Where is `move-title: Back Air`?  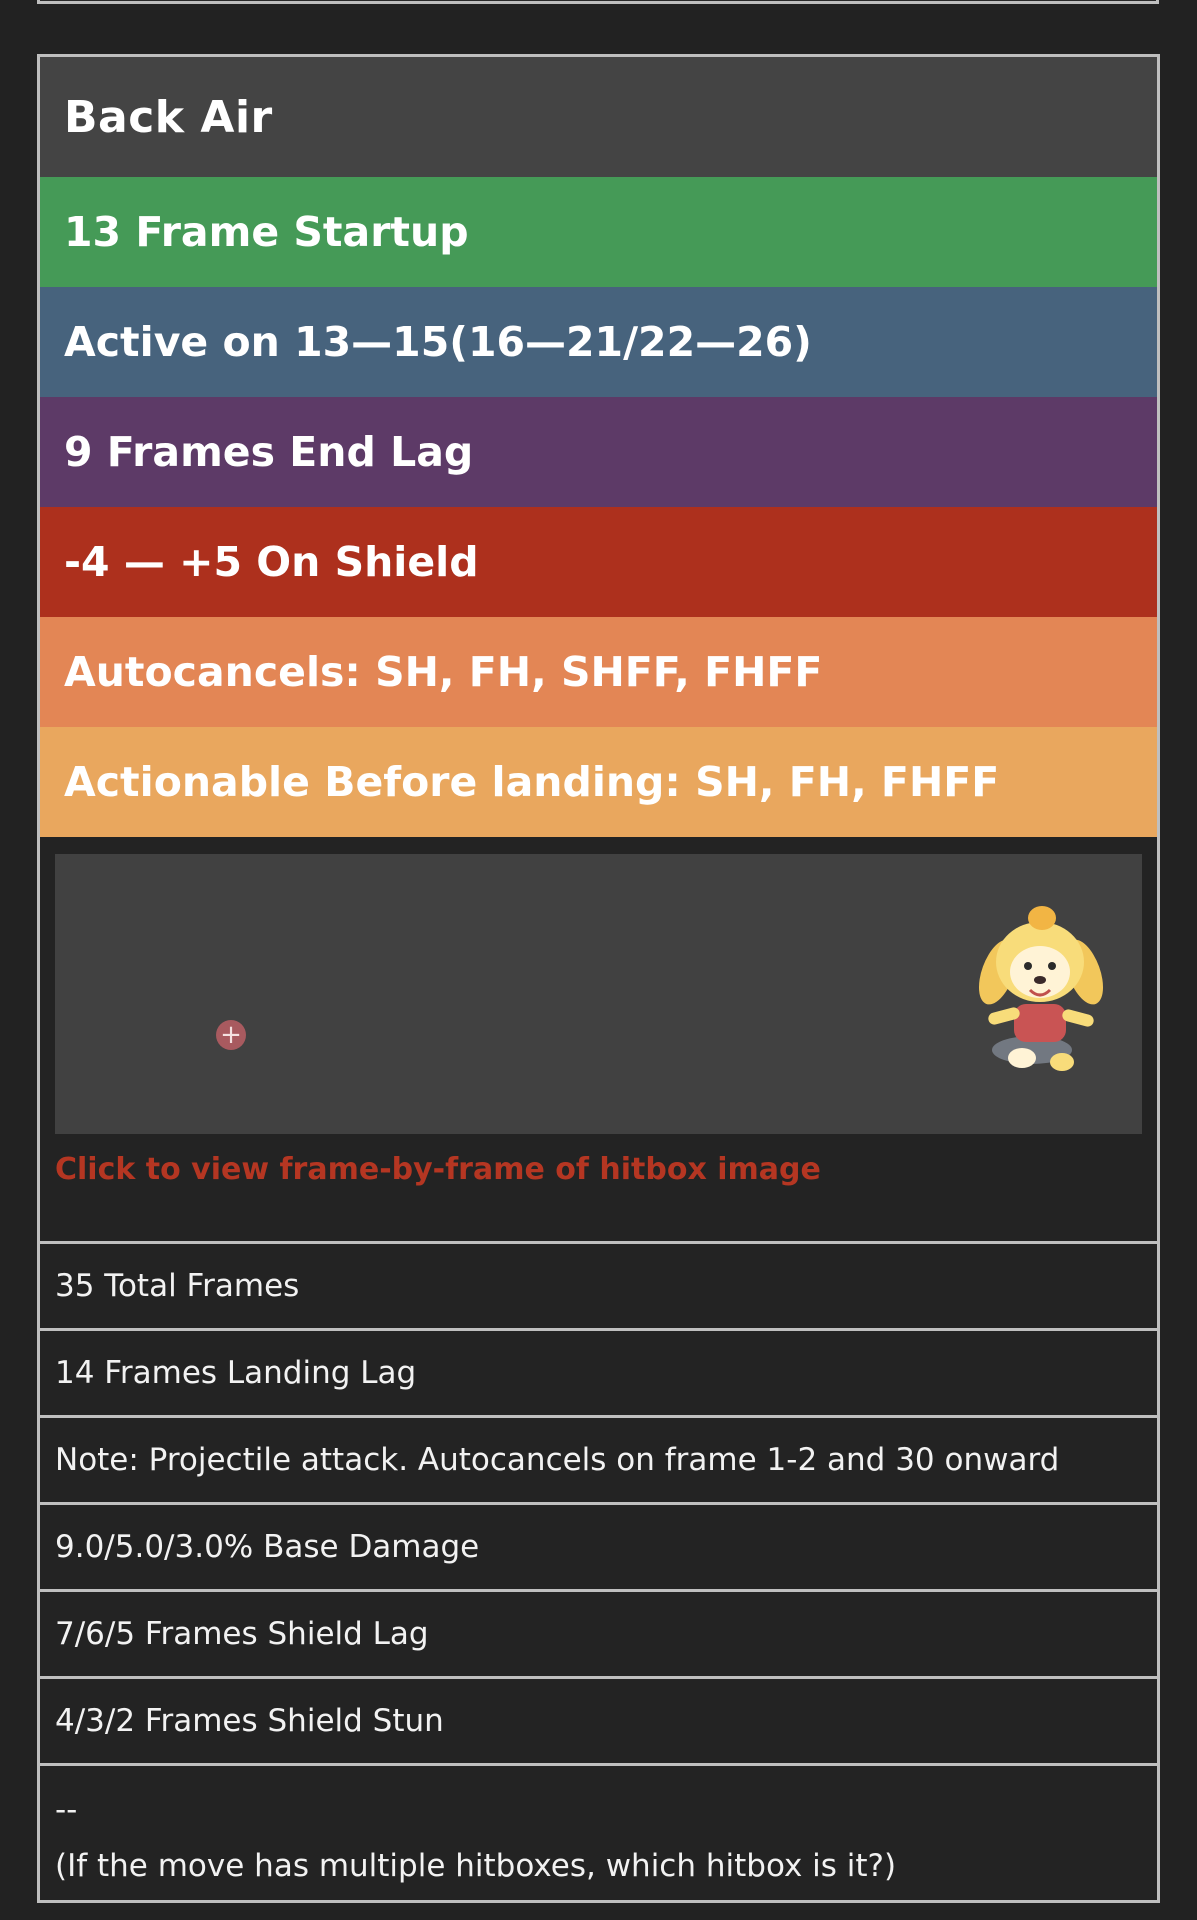
move-title: Back Air is located at coordinates (168, 117).